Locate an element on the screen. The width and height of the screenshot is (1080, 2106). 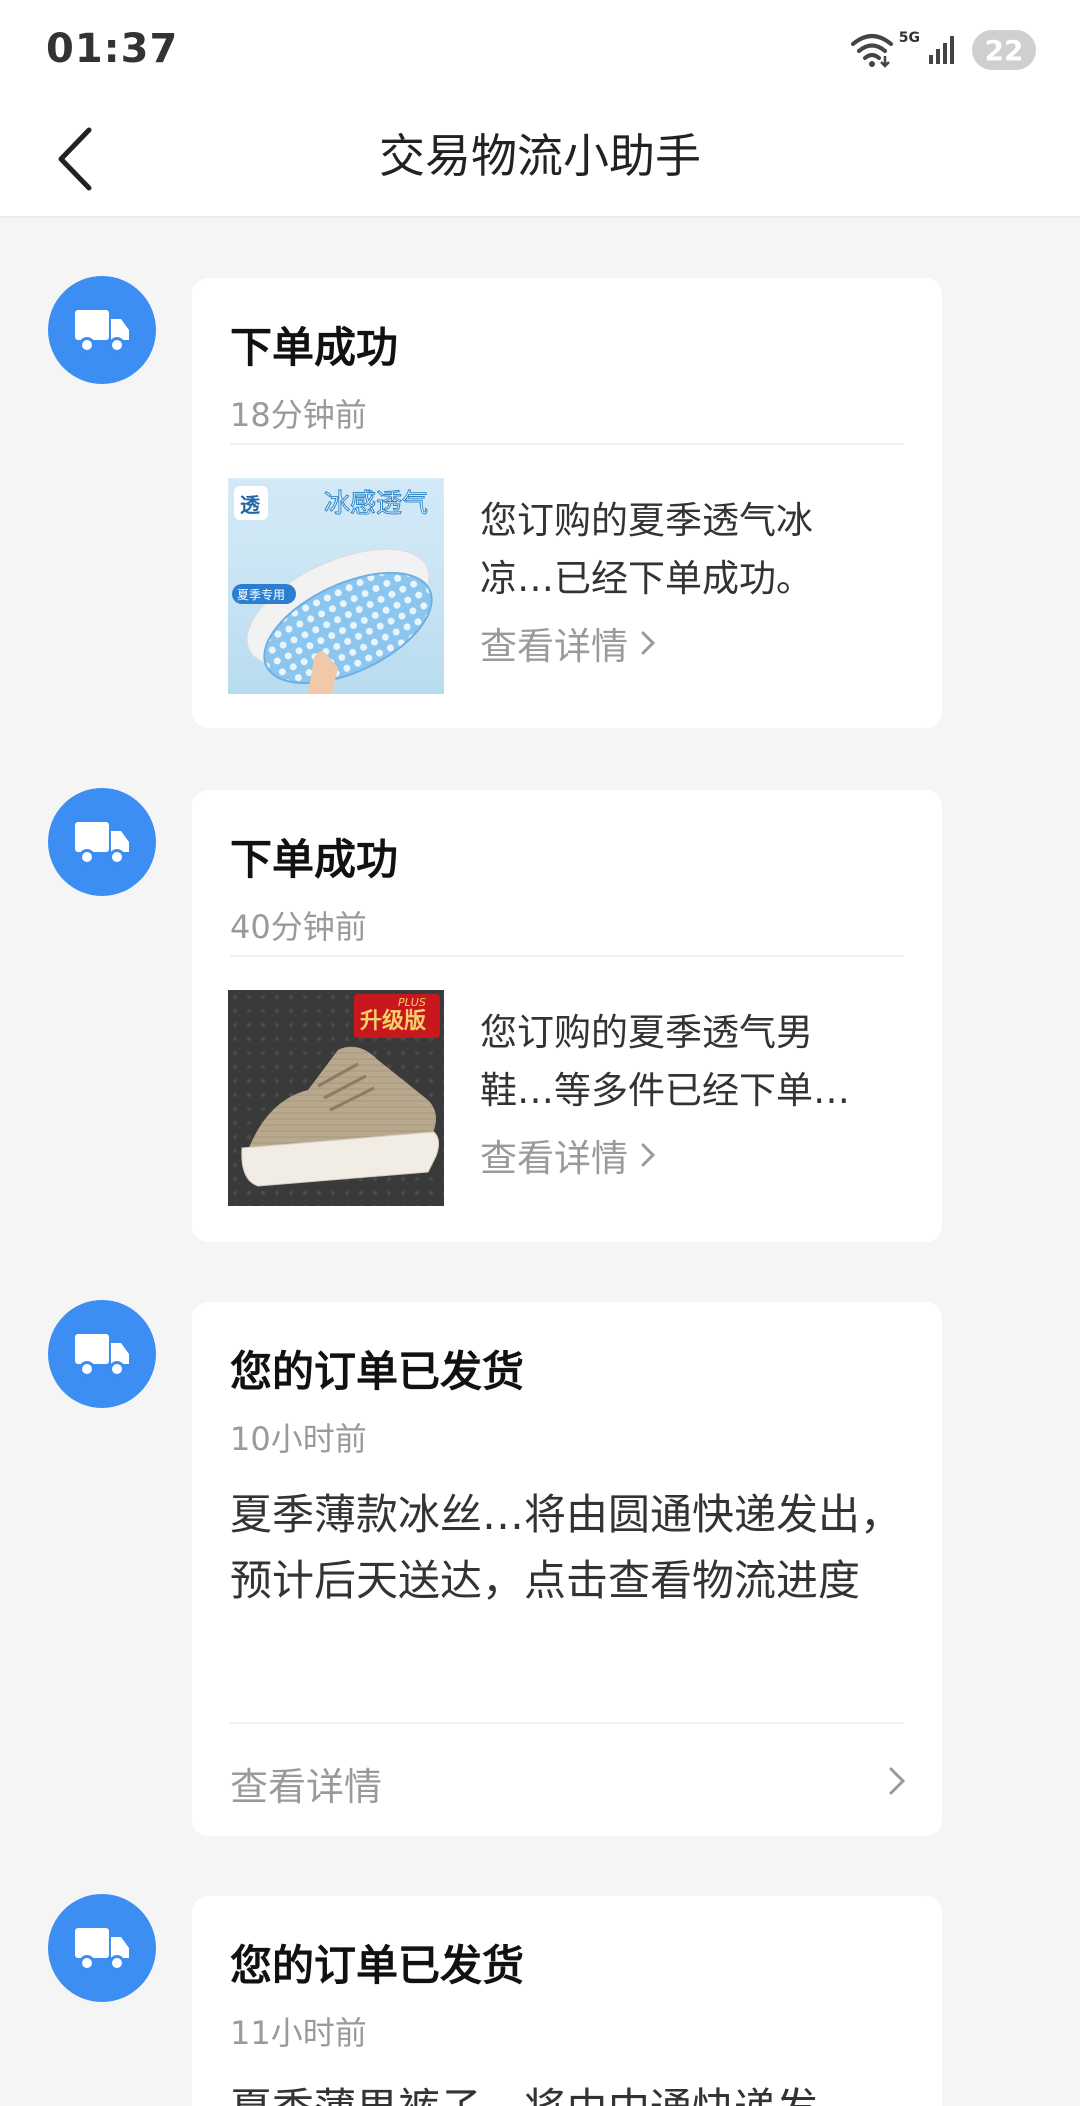
status-bar: 01:37 5G 22 is located at coordinates (540, 50).